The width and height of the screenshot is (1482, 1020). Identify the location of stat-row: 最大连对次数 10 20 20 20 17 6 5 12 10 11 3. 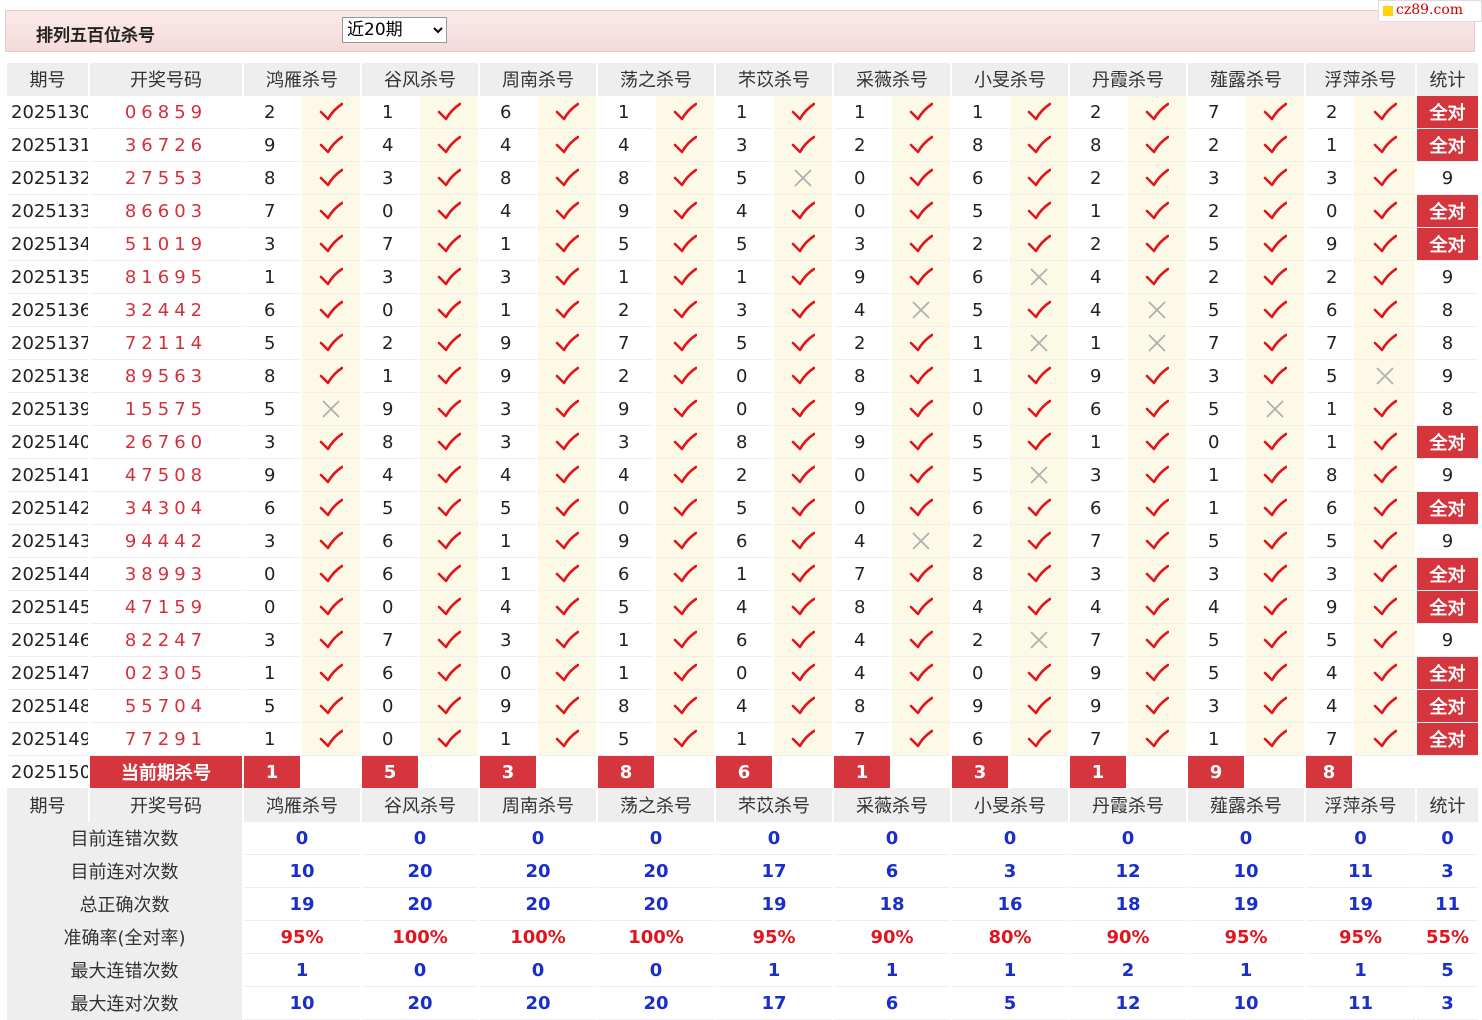
(742, 1003).